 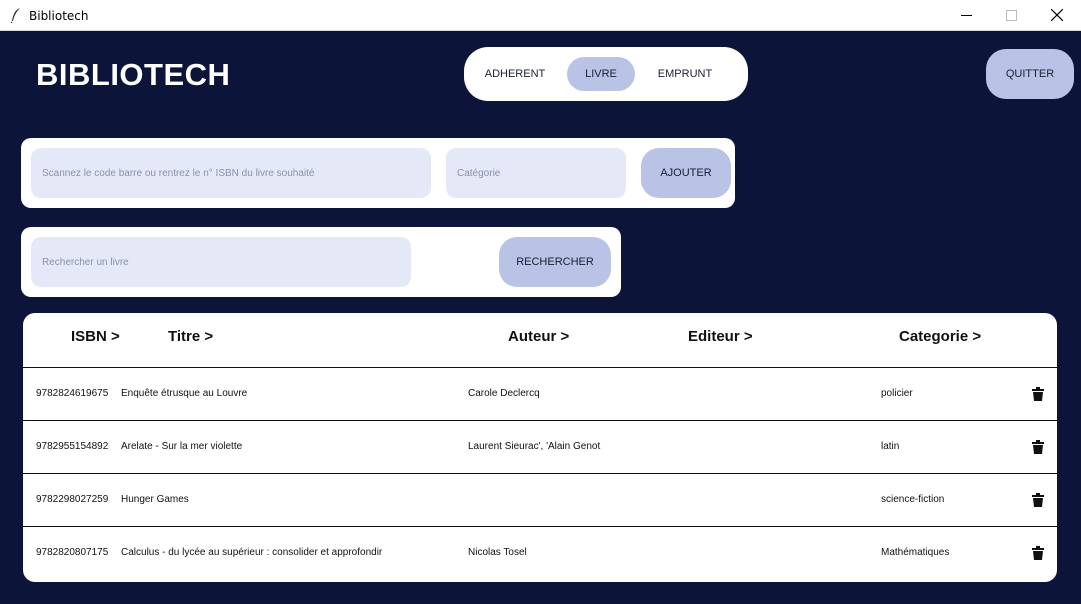 I want to click on feather-icon, so click(x=15, y=15).